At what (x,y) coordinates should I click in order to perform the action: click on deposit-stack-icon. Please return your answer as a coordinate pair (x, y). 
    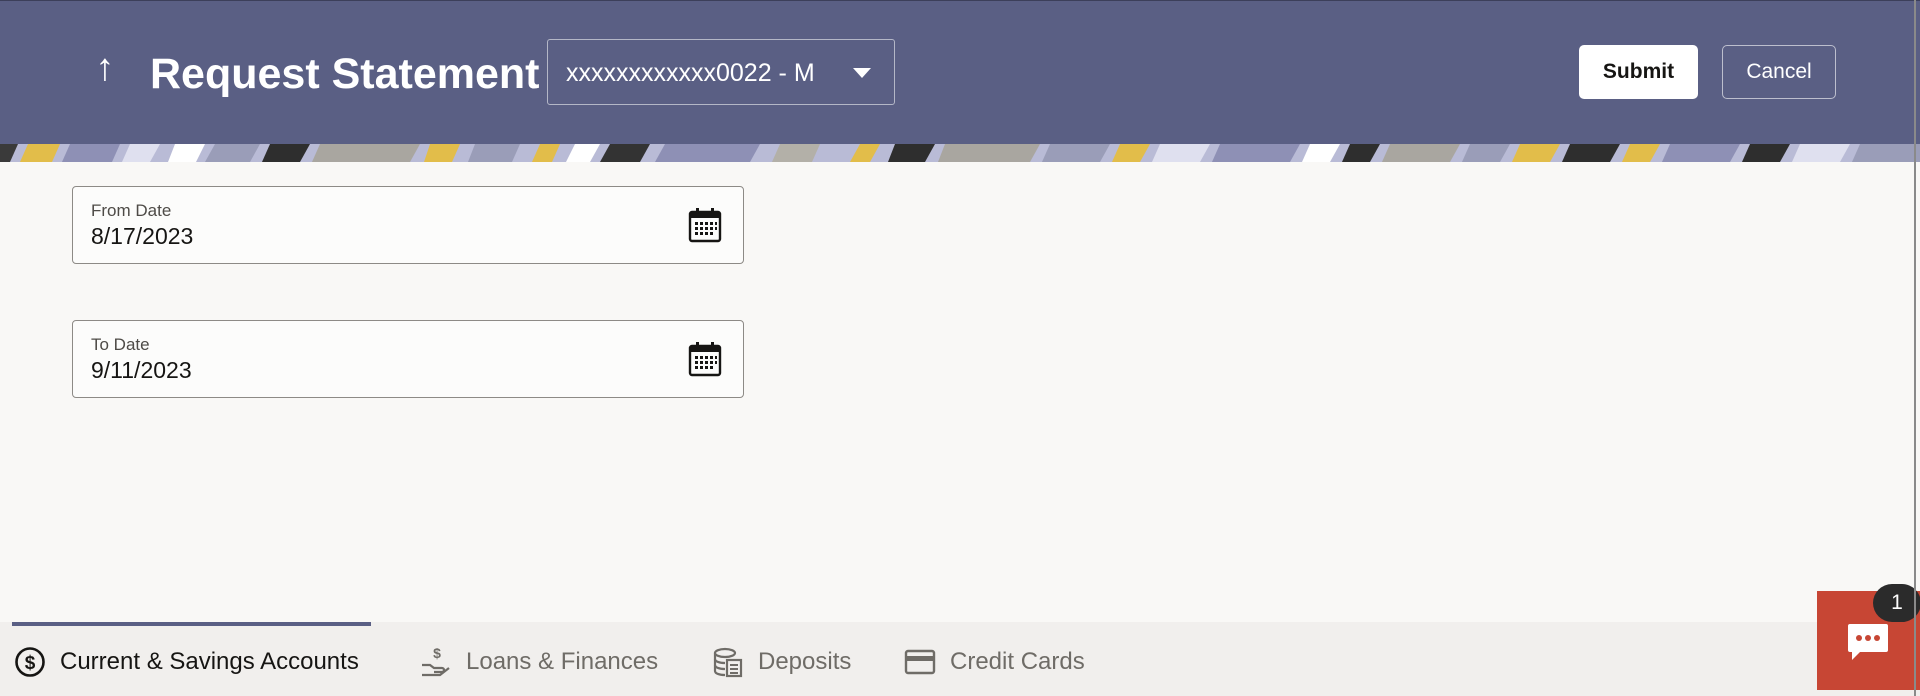
    Looking at the image, I should click on (728, 662).